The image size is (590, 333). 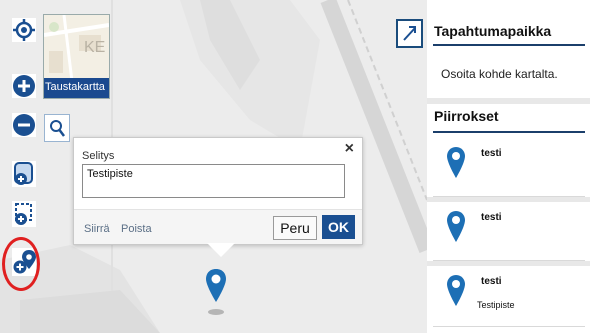 I want to click on expand-icon, so click(x=409, y=33).